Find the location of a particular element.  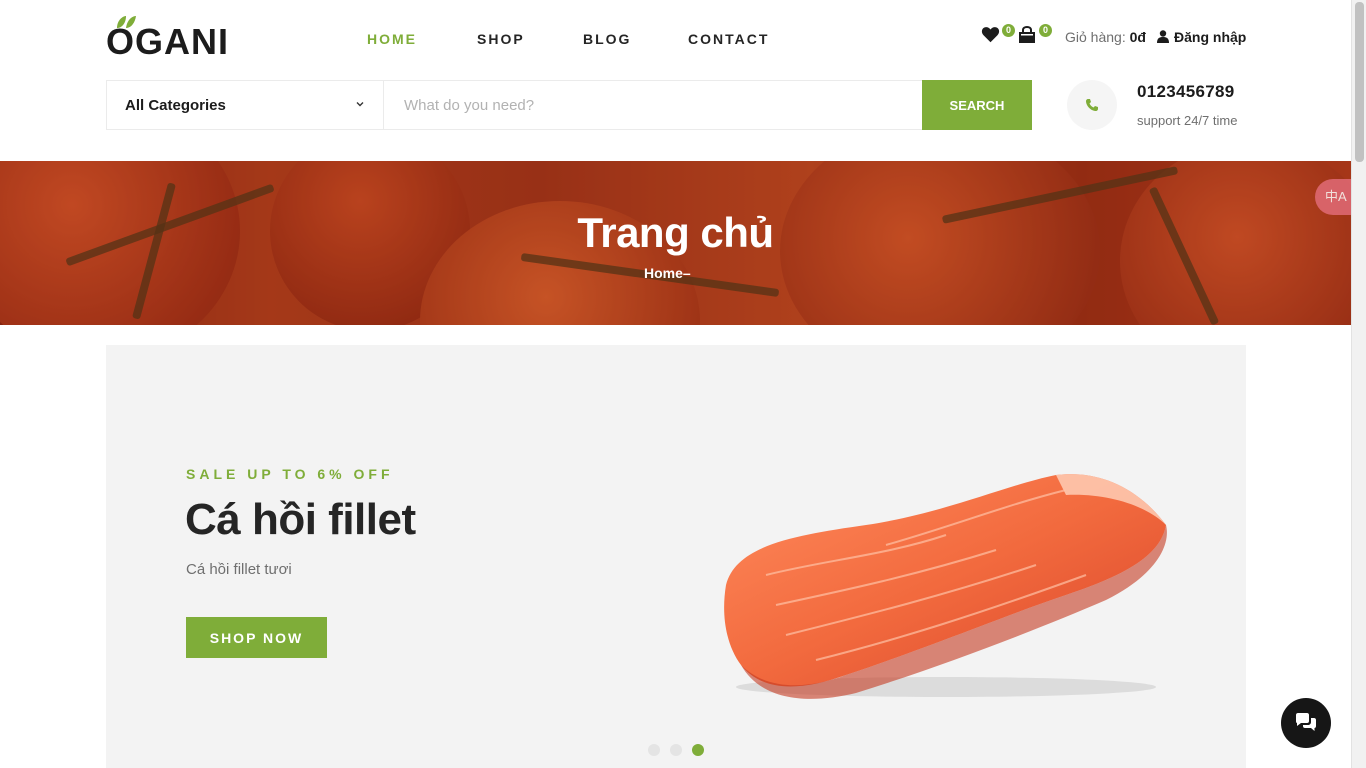

page-scrollbar is located at coordinates (1358, 384).